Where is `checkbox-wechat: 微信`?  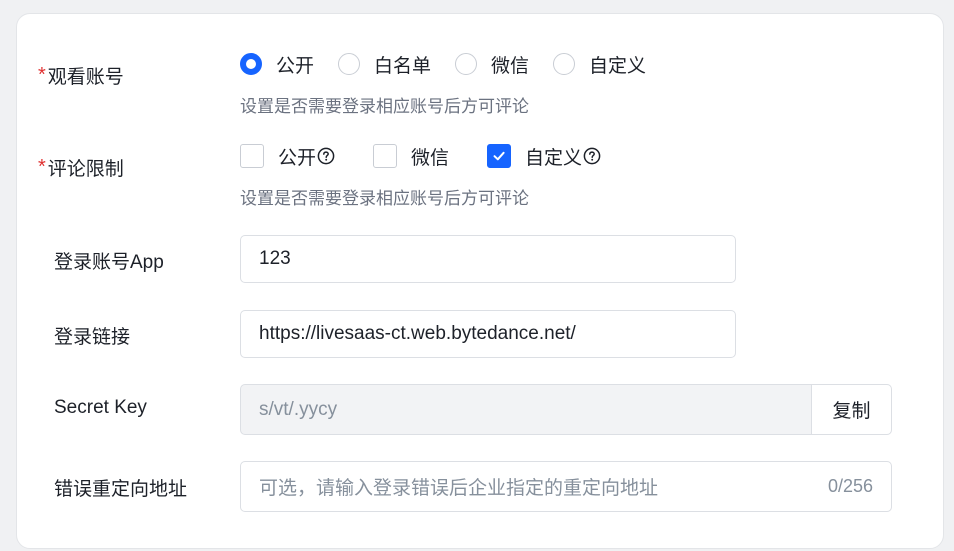
checkbox-wechat: 微信 is located at coordinates (411, 156).